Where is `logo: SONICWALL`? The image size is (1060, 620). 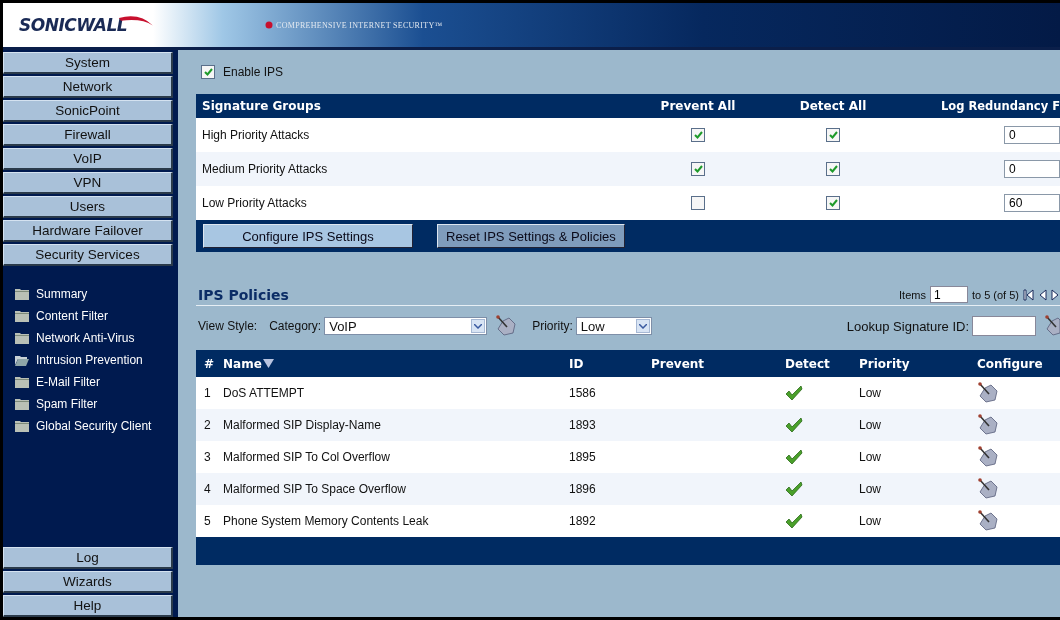 logo: SONICWALL is located at coordinates (73, 25).